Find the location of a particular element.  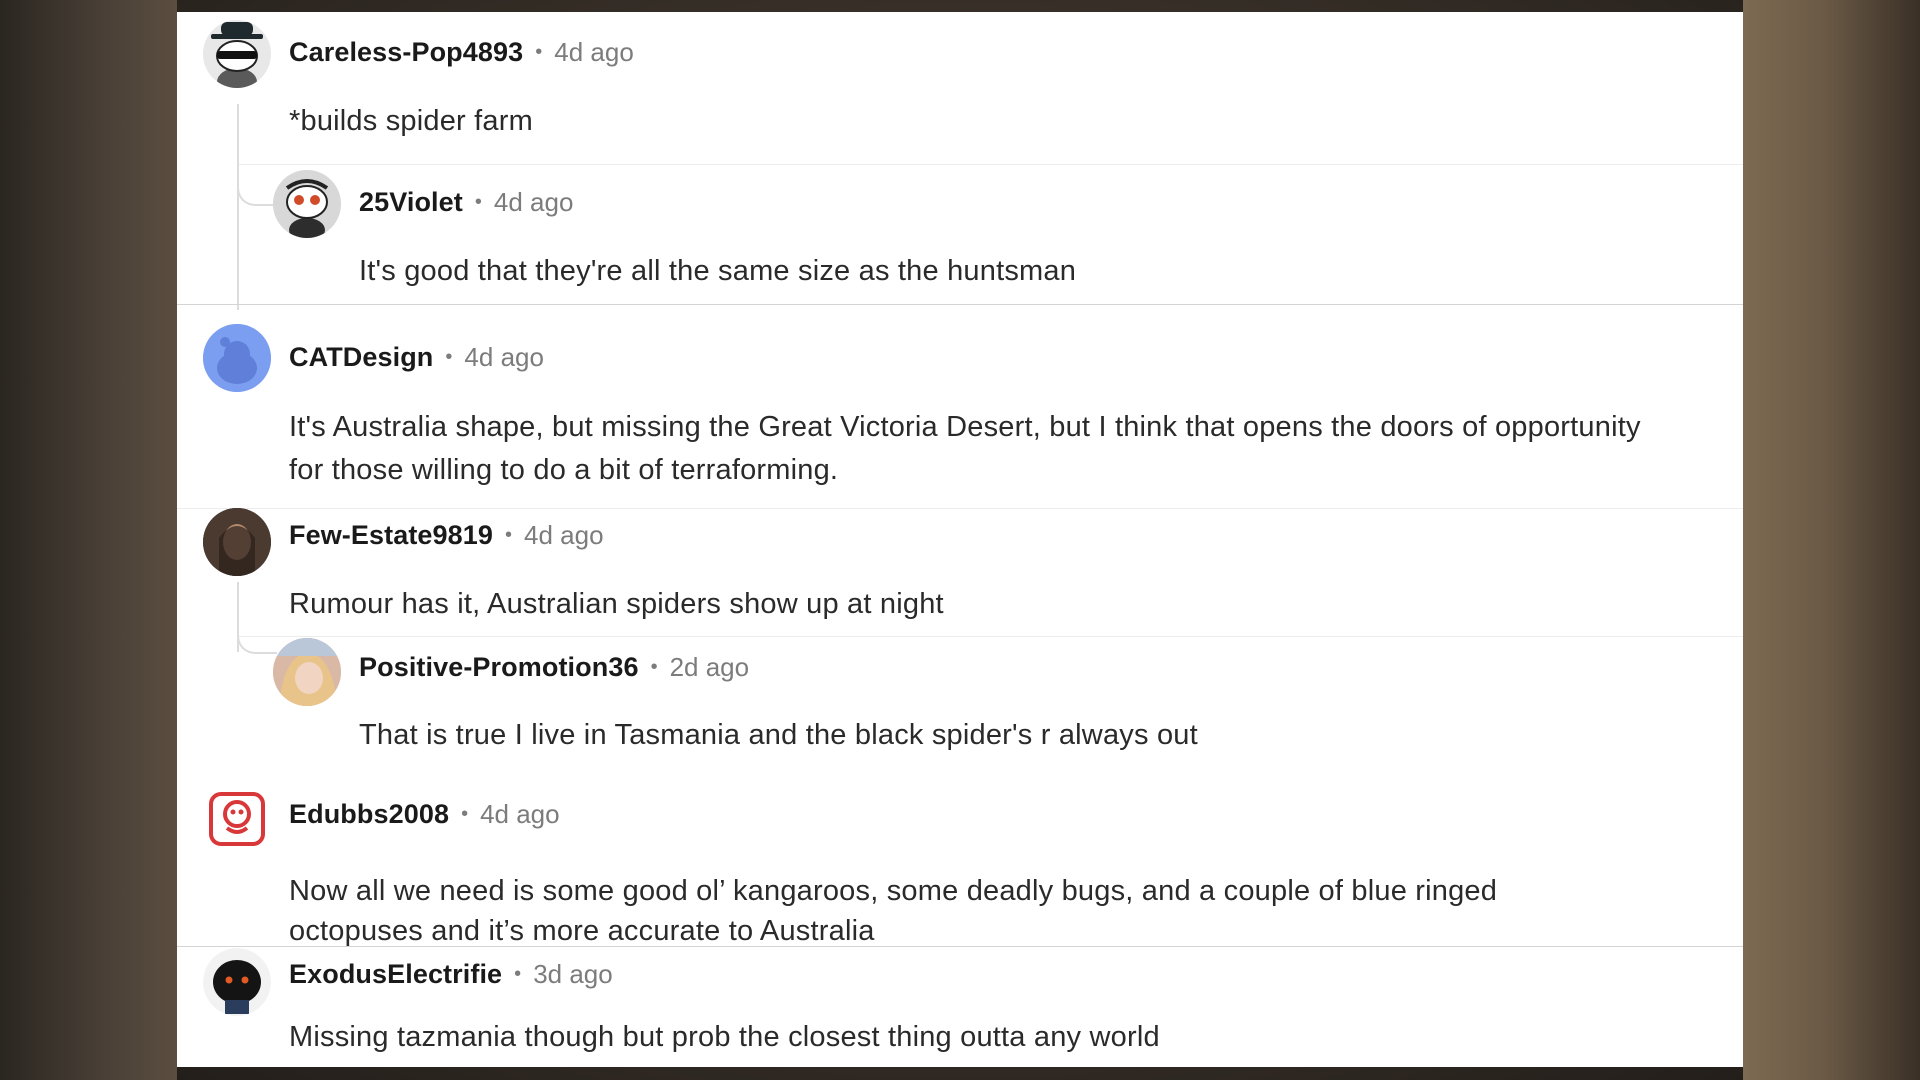

comment-meta: Edubbs2008 • 4d ago is located at coordinates (424, 814).